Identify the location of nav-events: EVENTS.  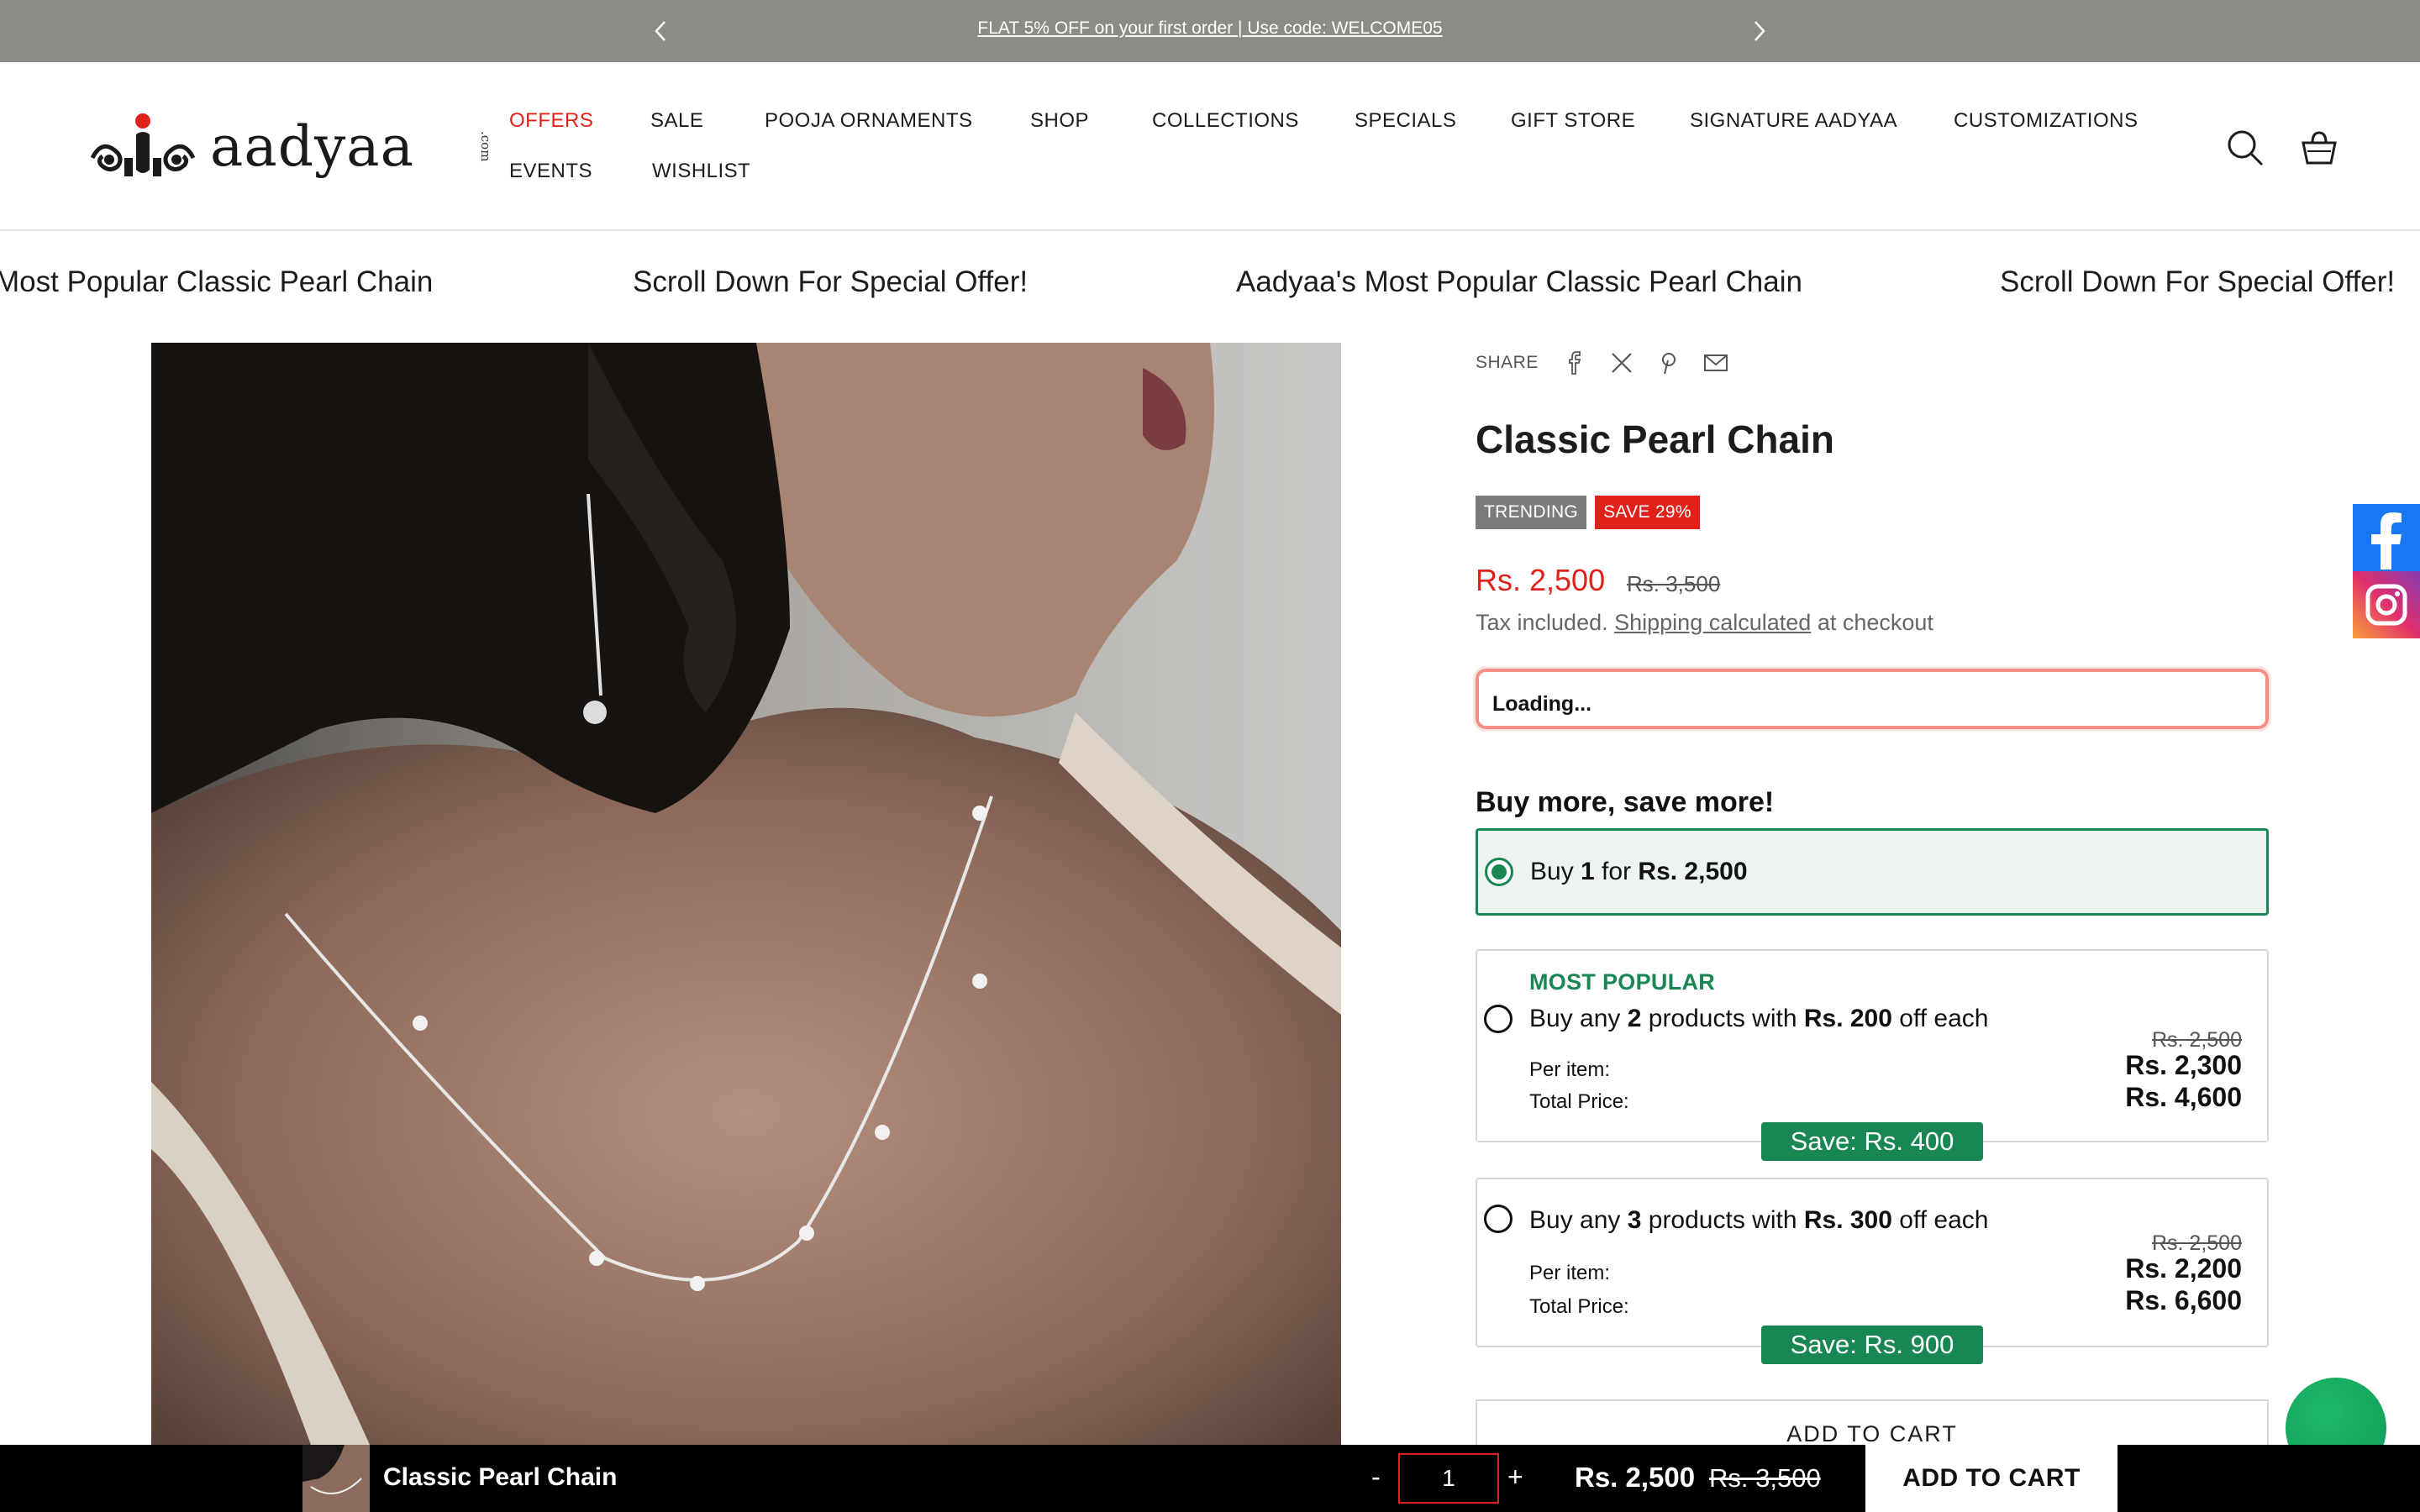
(551, 171).